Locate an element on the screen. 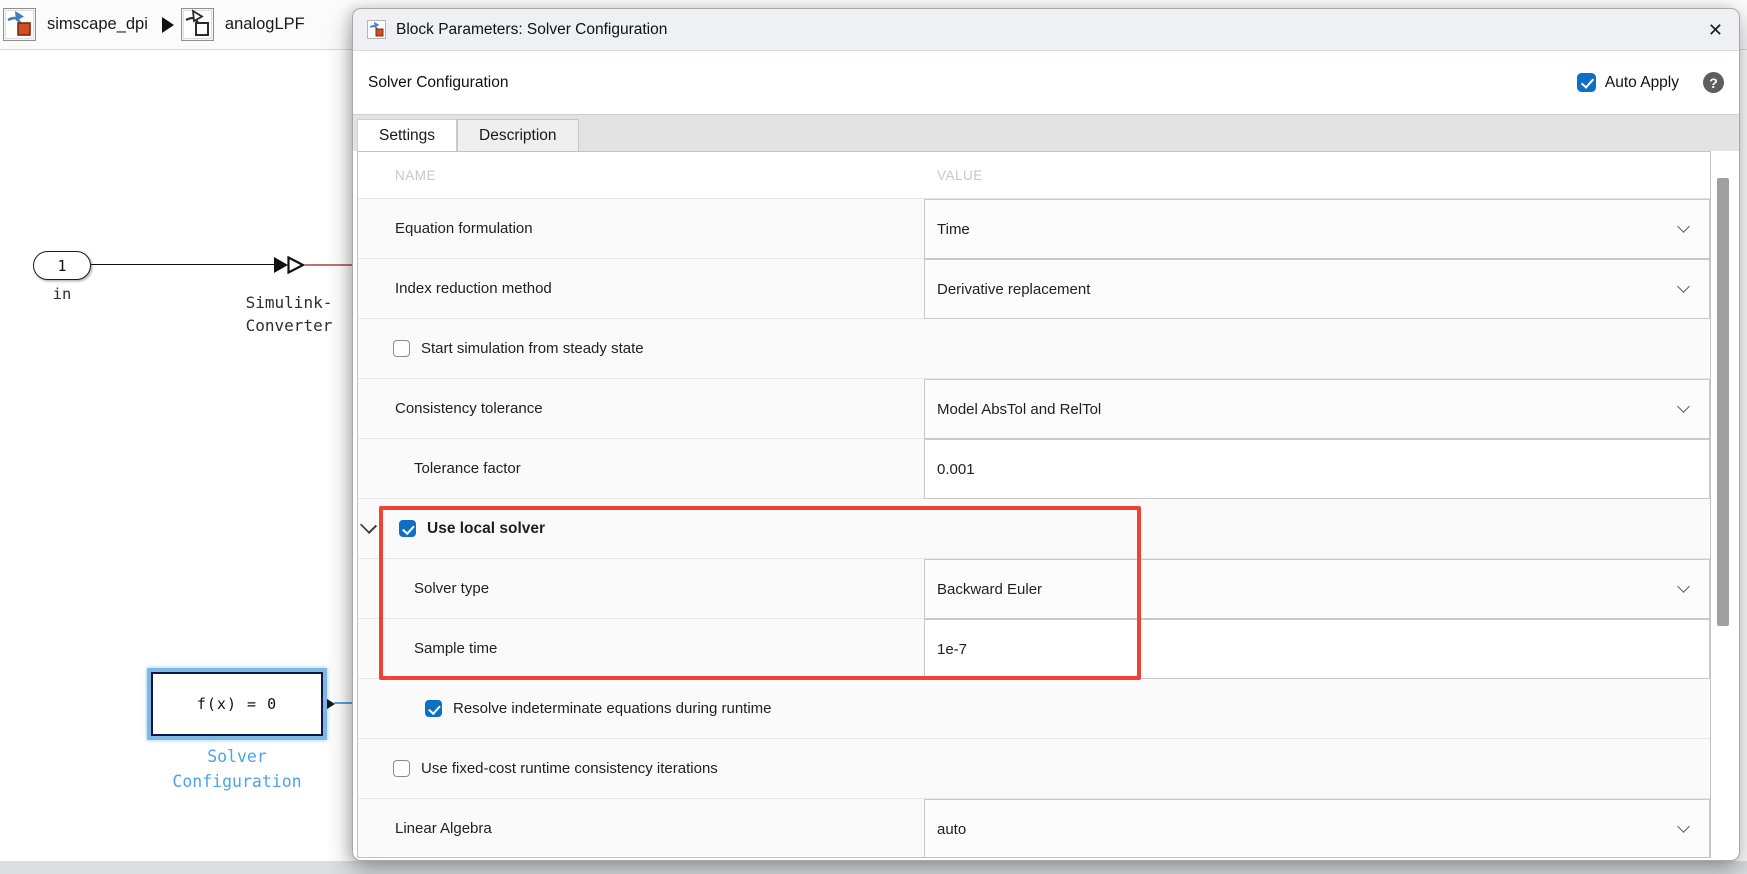 The image size is (1747, 874). breadcrumb-item-simscape-dpi: simscape_dpi is located at coordinates (79, 24).